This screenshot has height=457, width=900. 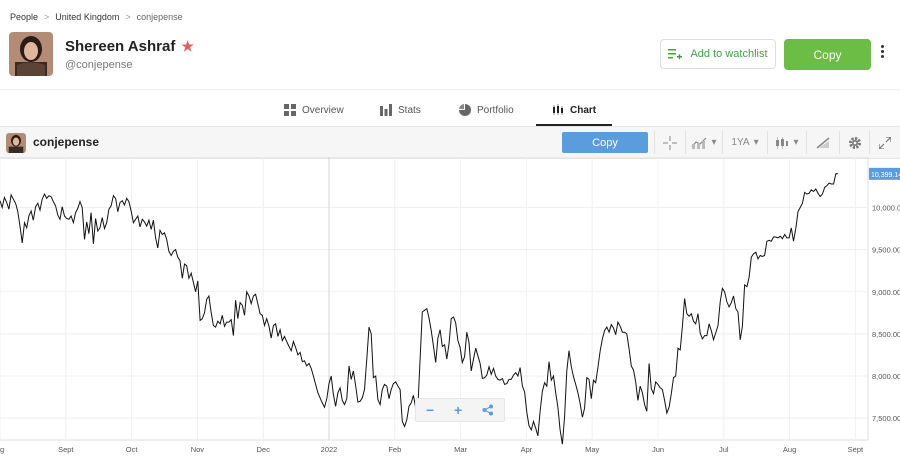 What do you see at coordinates (394, 449) in the screenshot?
I see `x-tick-label: Feb` at bounding box center [394, 449].